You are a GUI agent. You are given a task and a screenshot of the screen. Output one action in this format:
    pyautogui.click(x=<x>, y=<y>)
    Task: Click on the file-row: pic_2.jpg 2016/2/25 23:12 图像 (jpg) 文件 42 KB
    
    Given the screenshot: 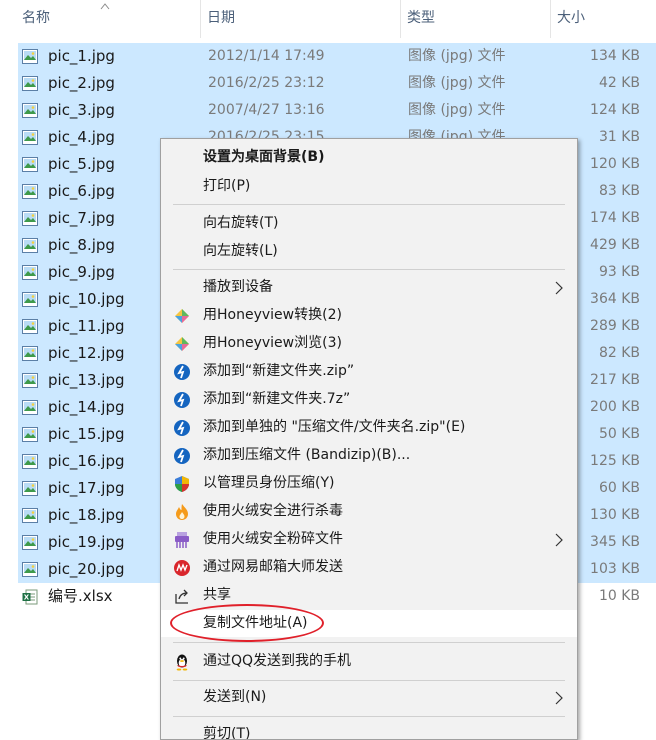 What is the action you would take?
    pyautogui.click(x=337, y=83)
    